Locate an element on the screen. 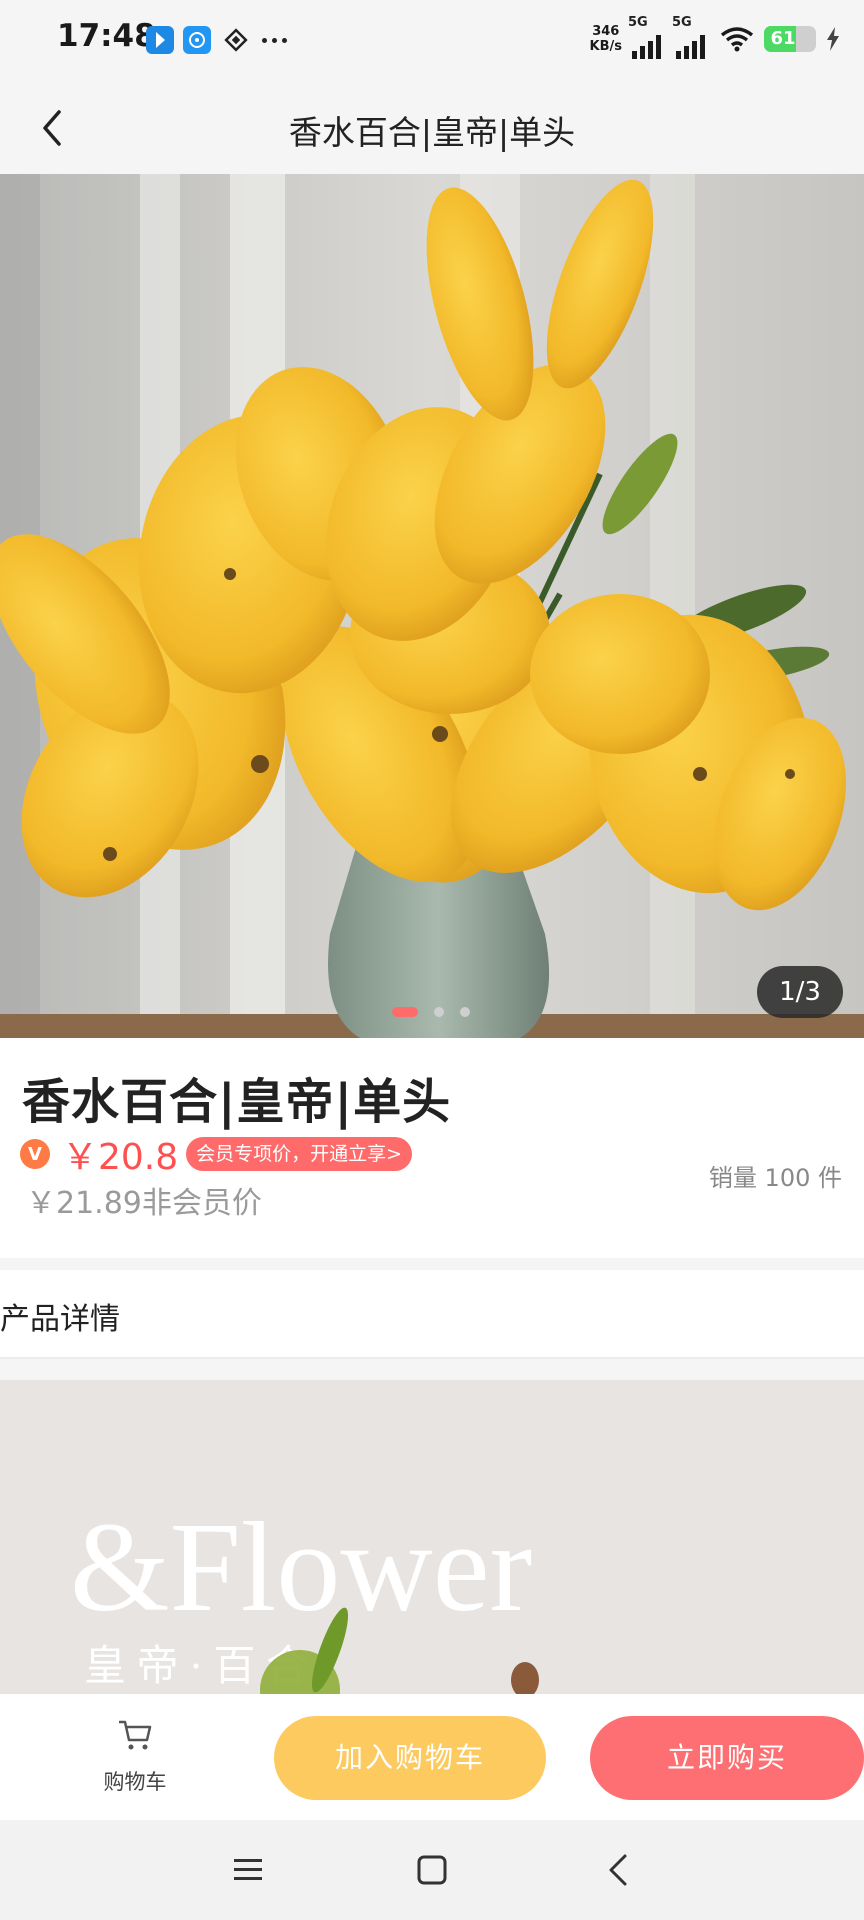 The width and height of the screenshot is (864, 1920). carousel-dots is located at coordinates (431, 1012).